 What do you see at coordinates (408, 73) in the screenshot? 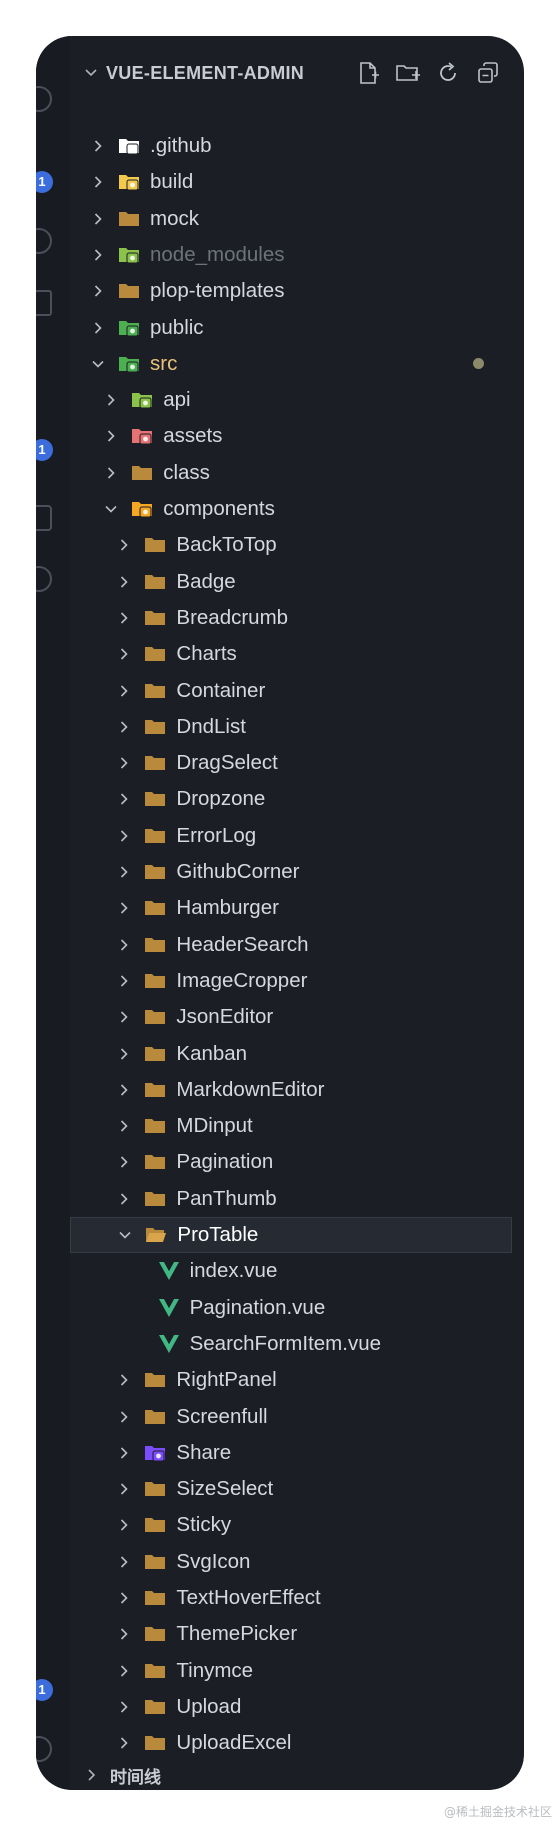
I see `new-folder-icon` at bounding box center [408, 73].